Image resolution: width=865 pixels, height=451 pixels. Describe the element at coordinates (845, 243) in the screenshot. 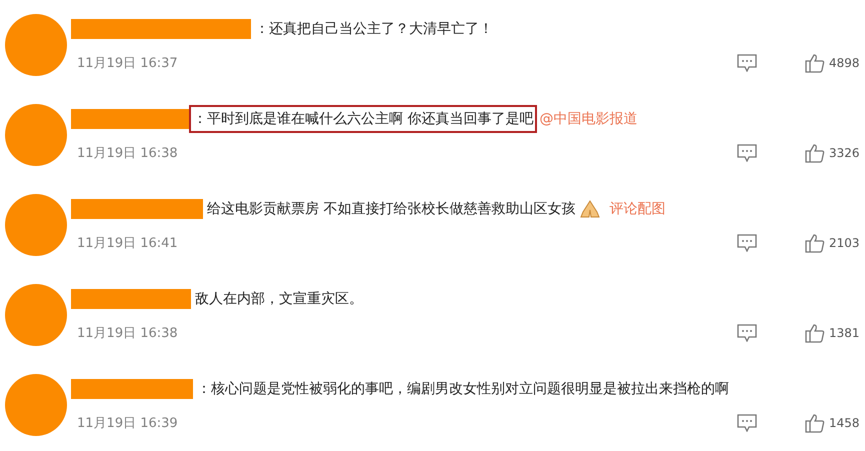

I see `like-count: 2103` at that location.